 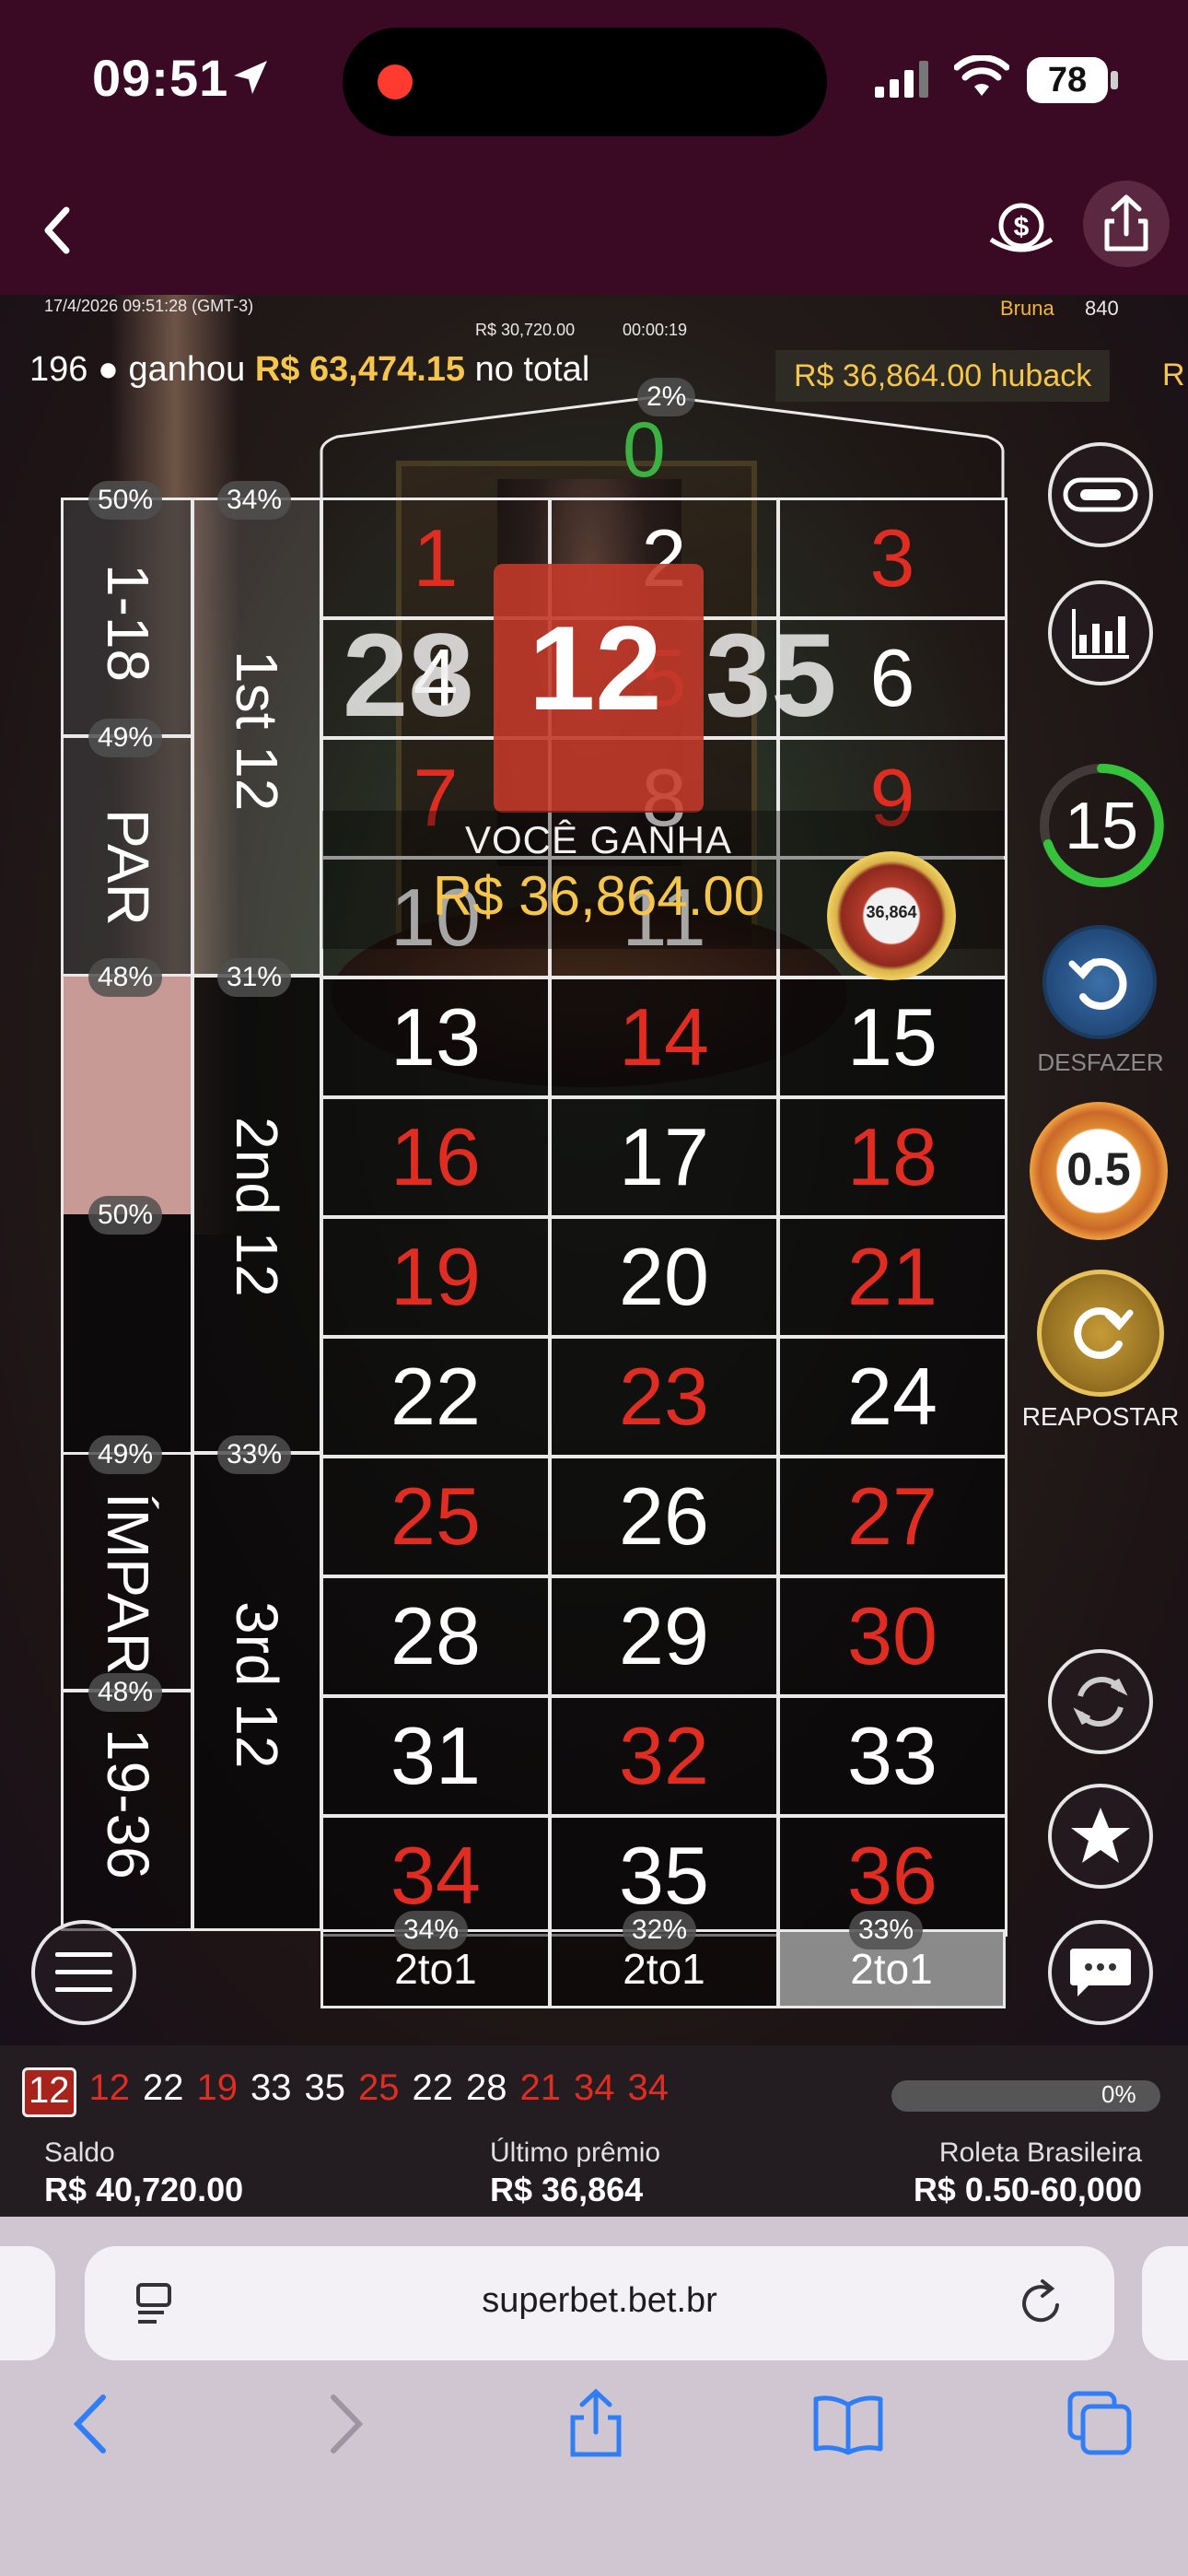 What do you see at coordinates (892, 1157) in the screenshot?
I see `number-cell-18: 18` at bounding box center [892, 1157].